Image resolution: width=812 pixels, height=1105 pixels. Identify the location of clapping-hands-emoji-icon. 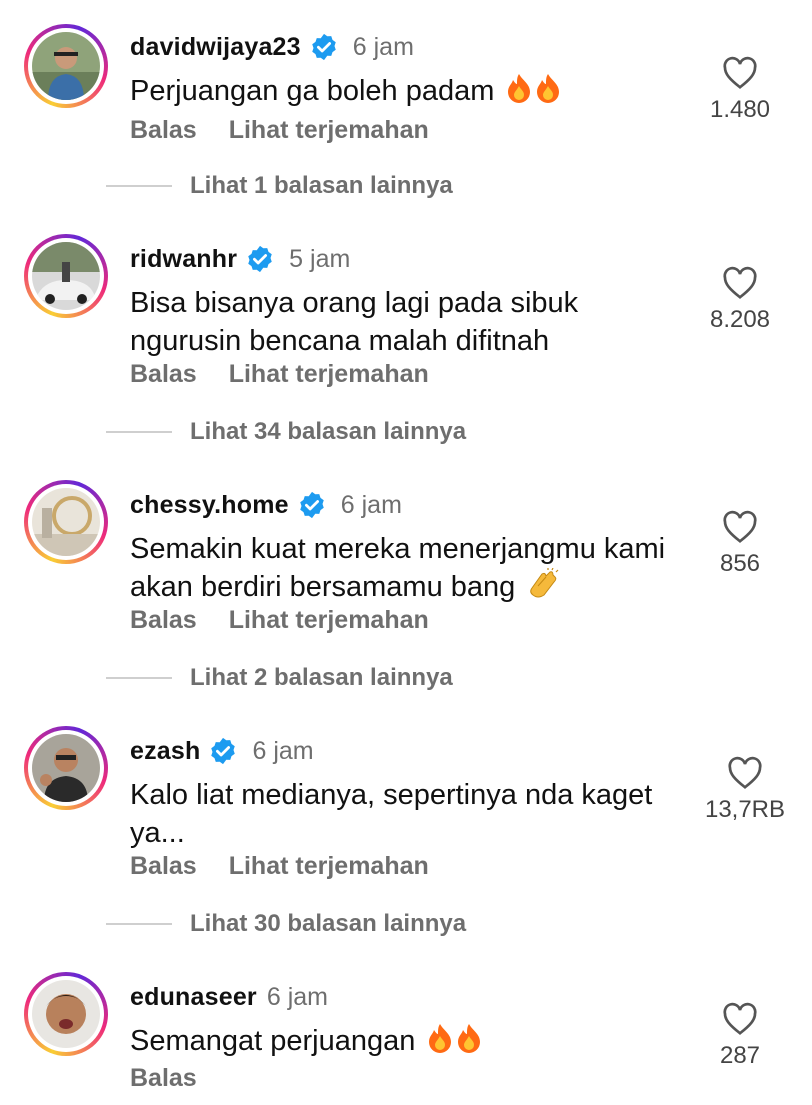
(543, 588).